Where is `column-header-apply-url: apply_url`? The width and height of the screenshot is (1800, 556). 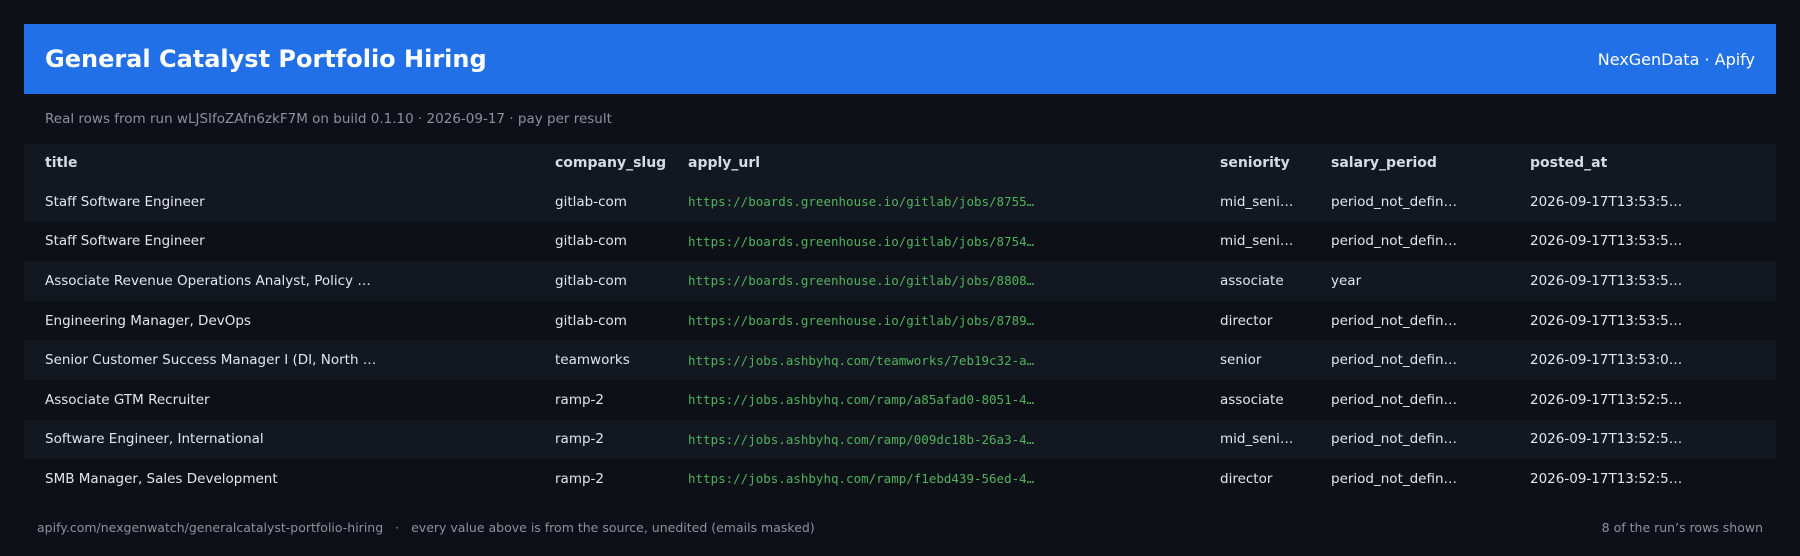 column-header-apply-url: apply_url is located at coordinates (954, 163).